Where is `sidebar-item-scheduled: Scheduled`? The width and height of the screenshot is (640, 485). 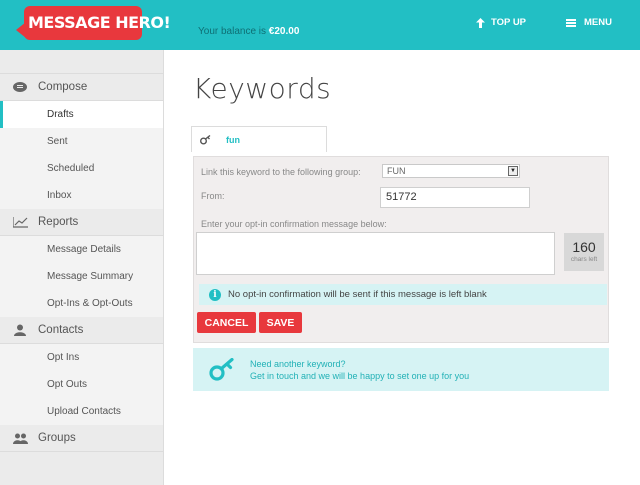
sidebar-item-scheduled: Scheduled is located at coordinates (81, 168).